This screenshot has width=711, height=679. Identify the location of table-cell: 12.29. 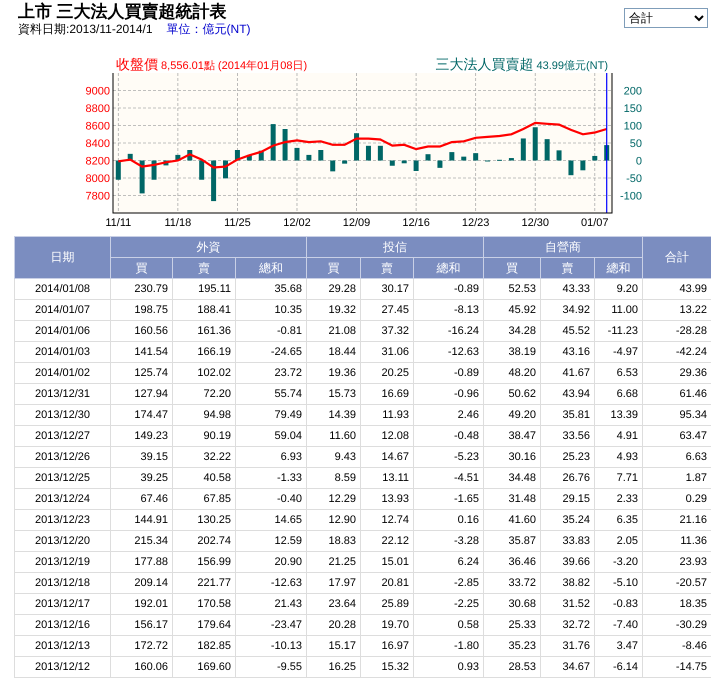
(333, 499).